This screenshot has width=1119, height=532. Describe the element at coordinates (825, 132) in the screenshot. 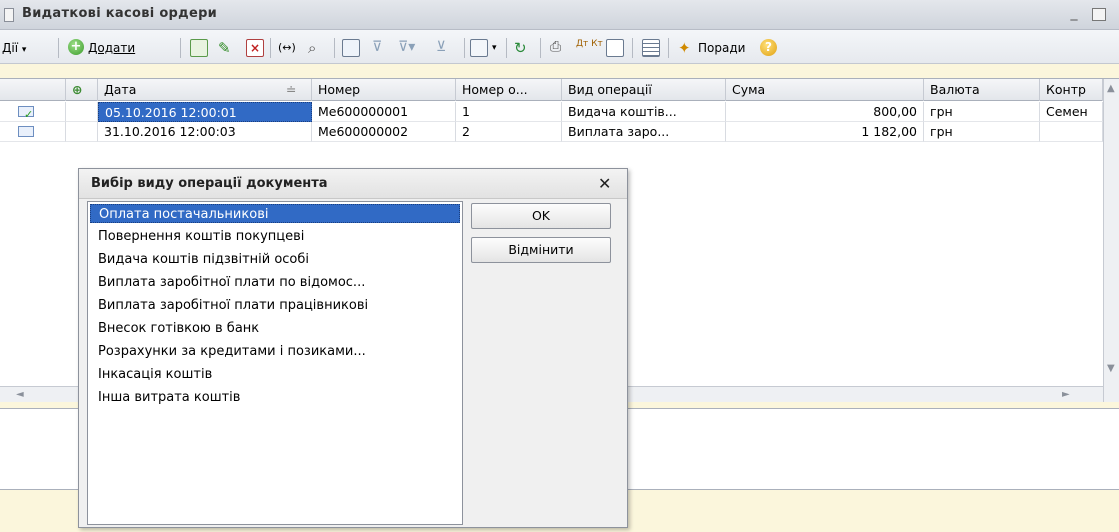

I see `row-sum: 1 182,00` at that location.